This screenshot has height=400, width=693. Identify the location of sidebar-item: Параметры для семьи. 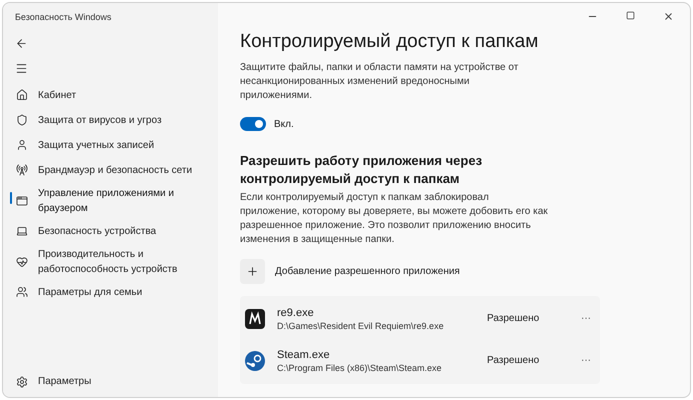
(90, 292).